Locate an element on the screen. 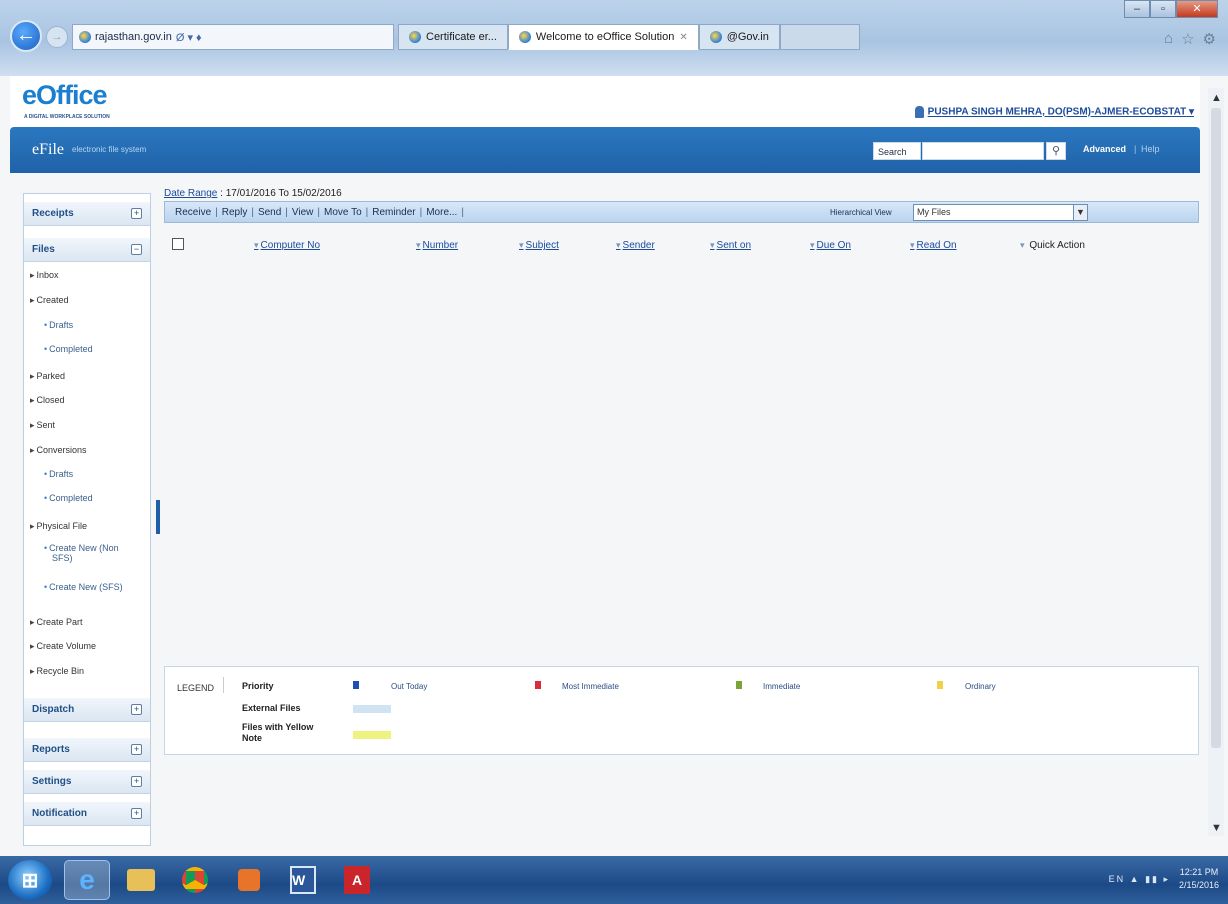 Image resolution: width=1228 pixels, height=904 pixels. sidebar-item-closed: ▸ Closed is located at coordinates (47, 400).